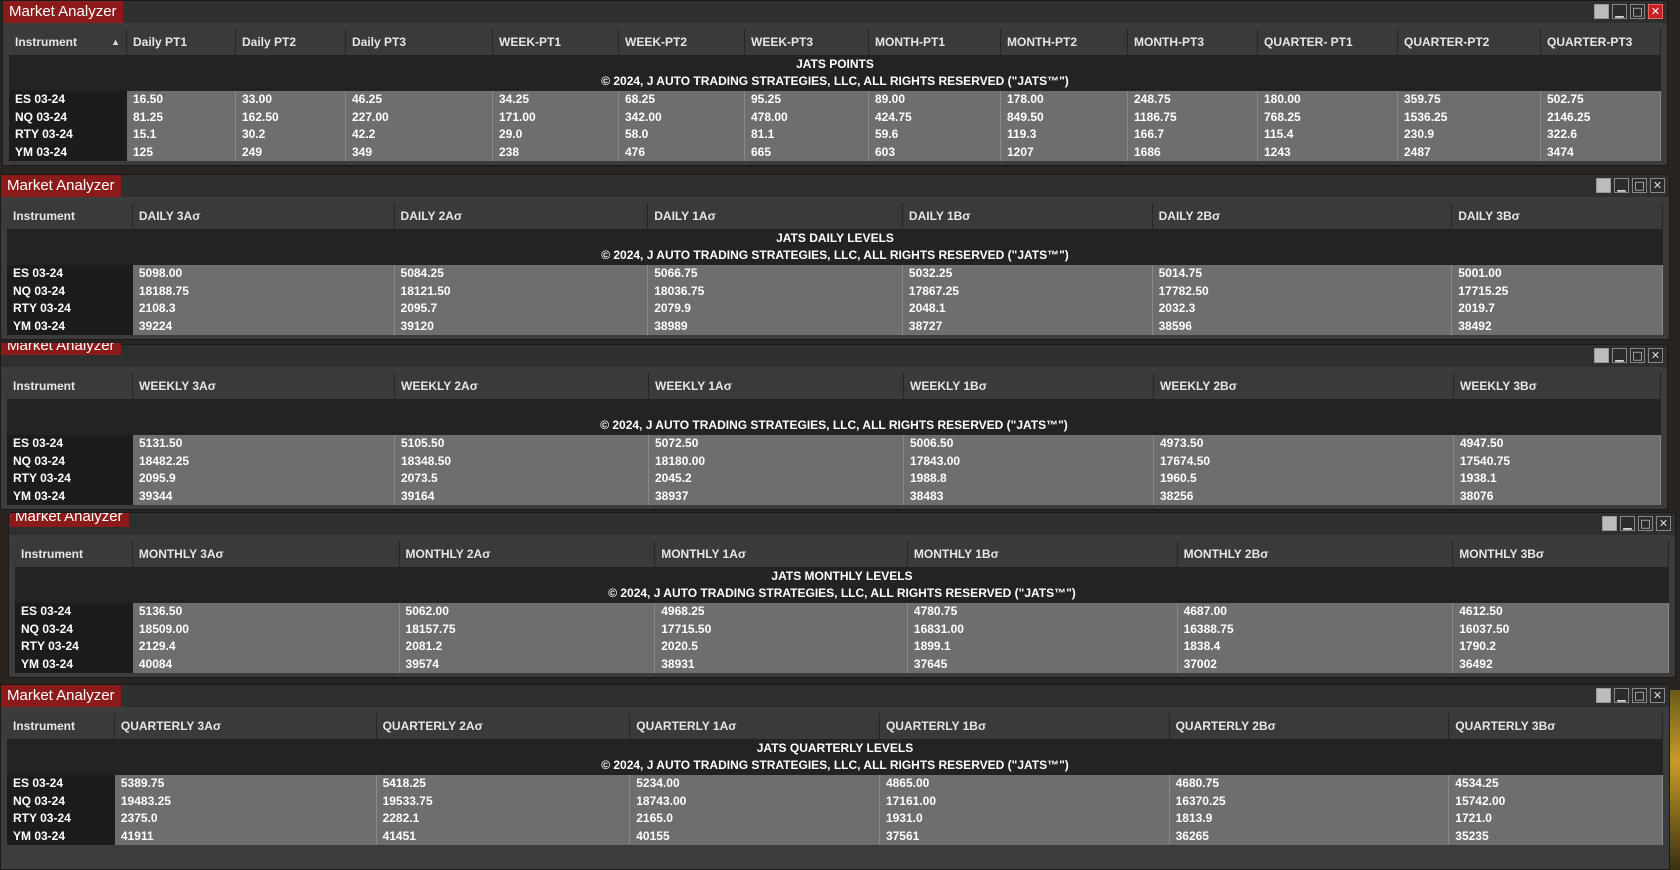 This screenshot has height=870, width=1680. I want to click on column-header: DAILY 2Aσ, so click(522, 216).